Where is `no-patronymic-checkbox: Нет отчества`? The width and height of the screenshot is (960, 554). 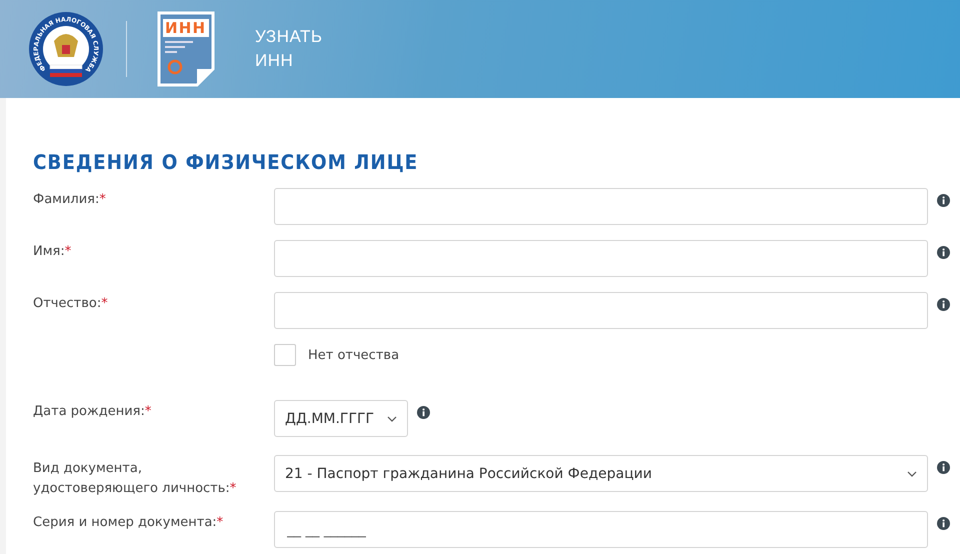
no-patronymic-checkbox: Нет отчества is located at coordinates (601, 355).